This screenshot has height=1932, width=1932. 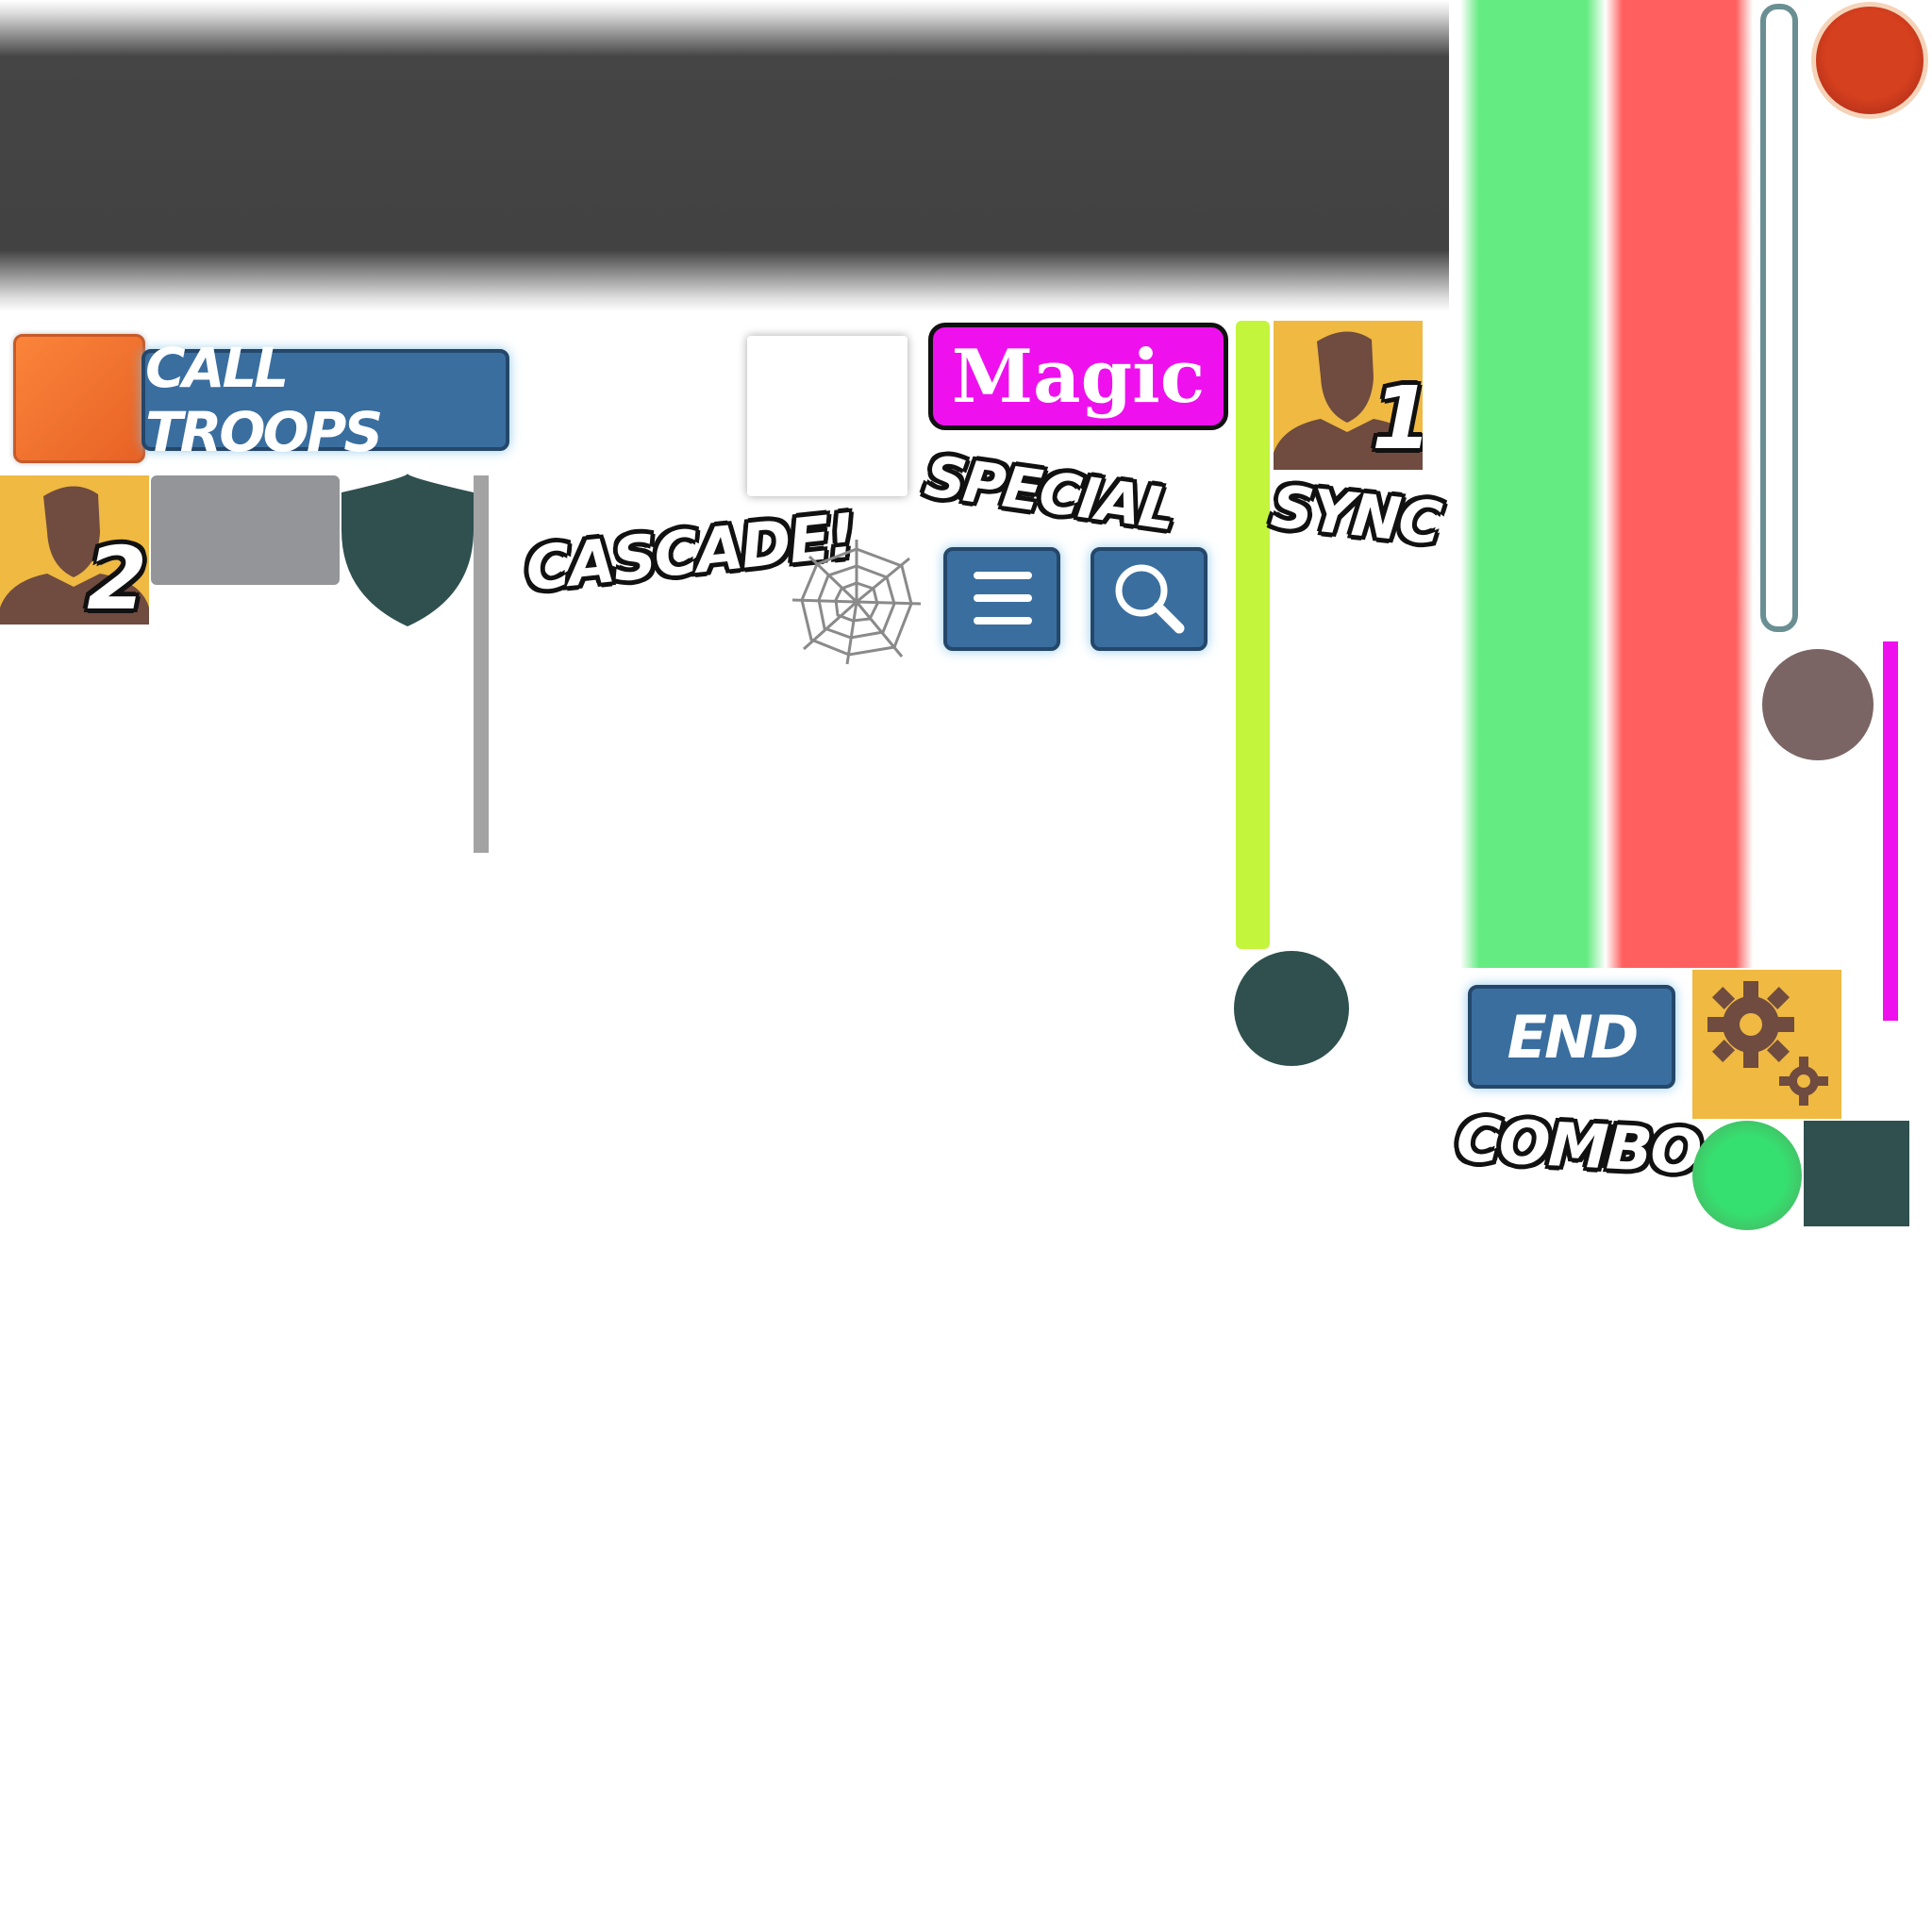 I want to click on dark-teal-orb, so click(x=1292, y=1008).